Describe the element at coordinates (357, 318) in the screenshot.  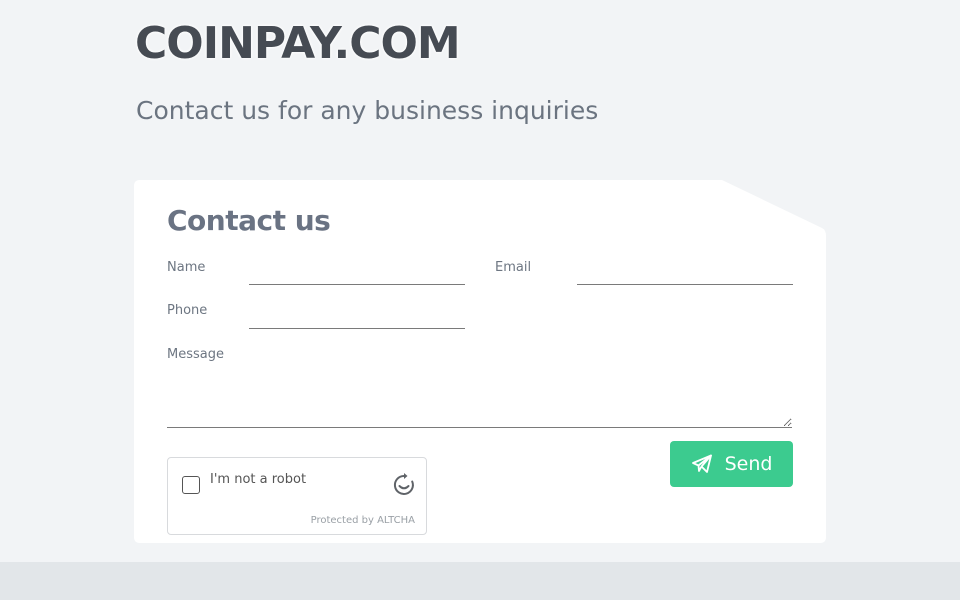
I see `phone-field` at that location.